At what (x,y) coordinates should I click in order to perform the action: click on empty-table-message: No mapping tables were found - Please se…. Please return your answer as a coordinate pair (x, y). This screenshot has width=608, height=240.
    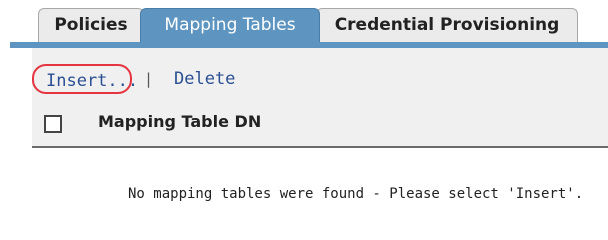
    Looking at the image, I should click on (356, 194).